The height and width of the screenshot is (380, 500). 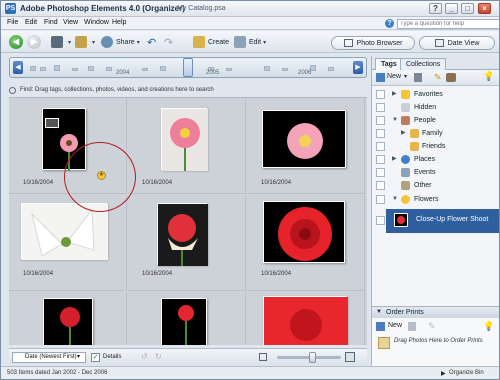 What do you see at coordinates (350, 357) in the screenshot?
I see `thumbnail-large-icon` at bounding box center [350, 357].